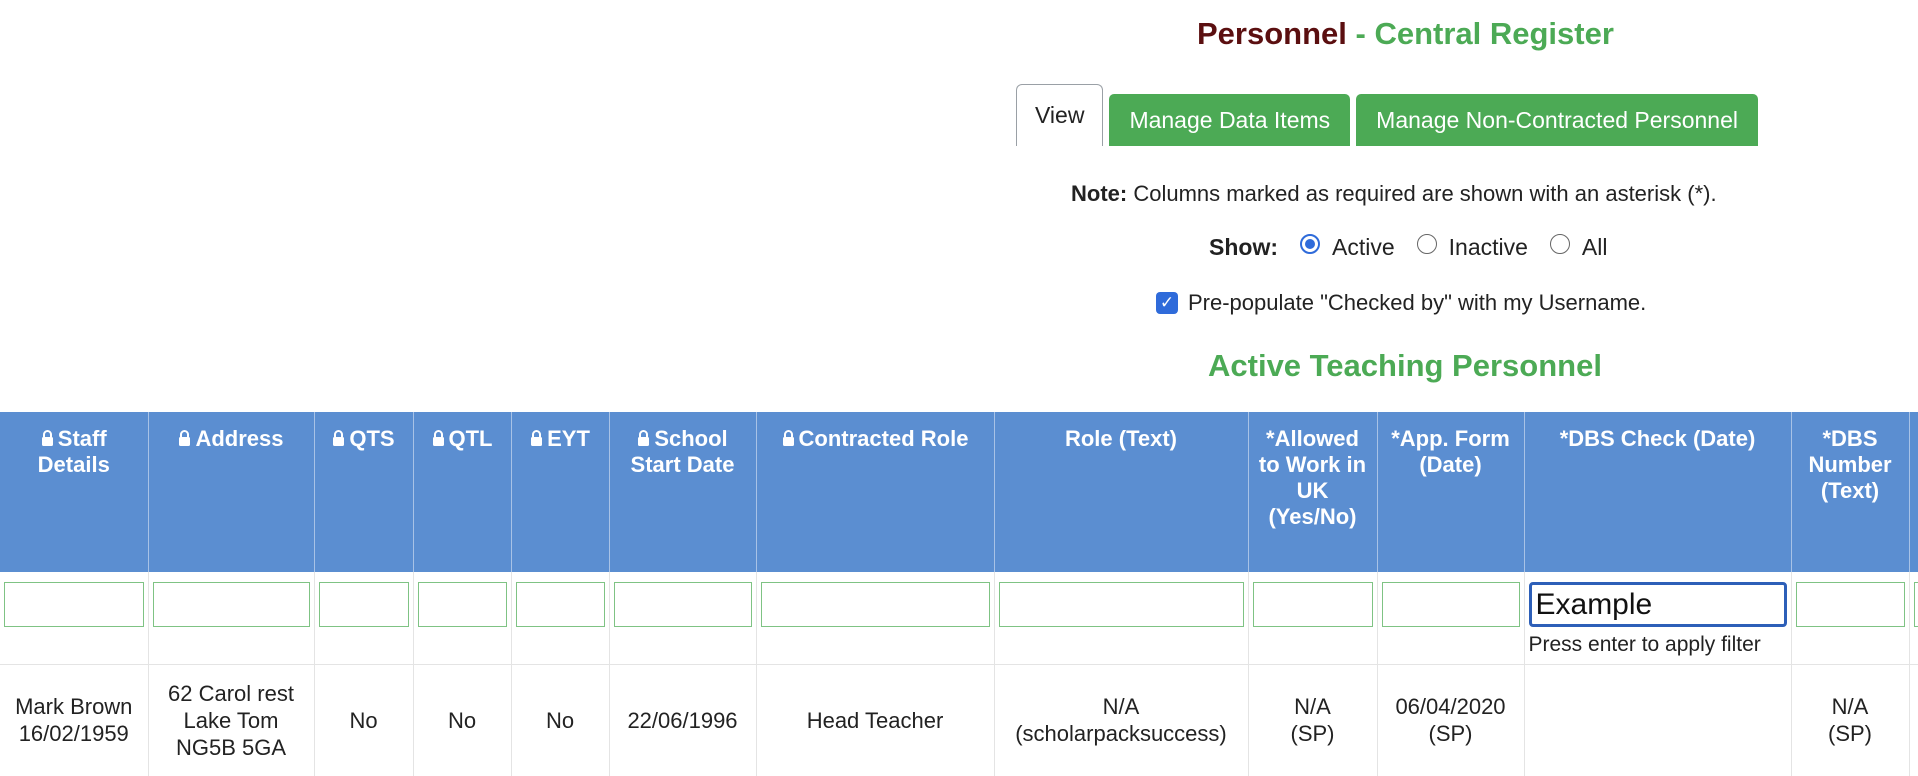 This screenshot has height=776, width=1918. I want to click on section-title: Active Teaching Personnel, so click(1405, 365).